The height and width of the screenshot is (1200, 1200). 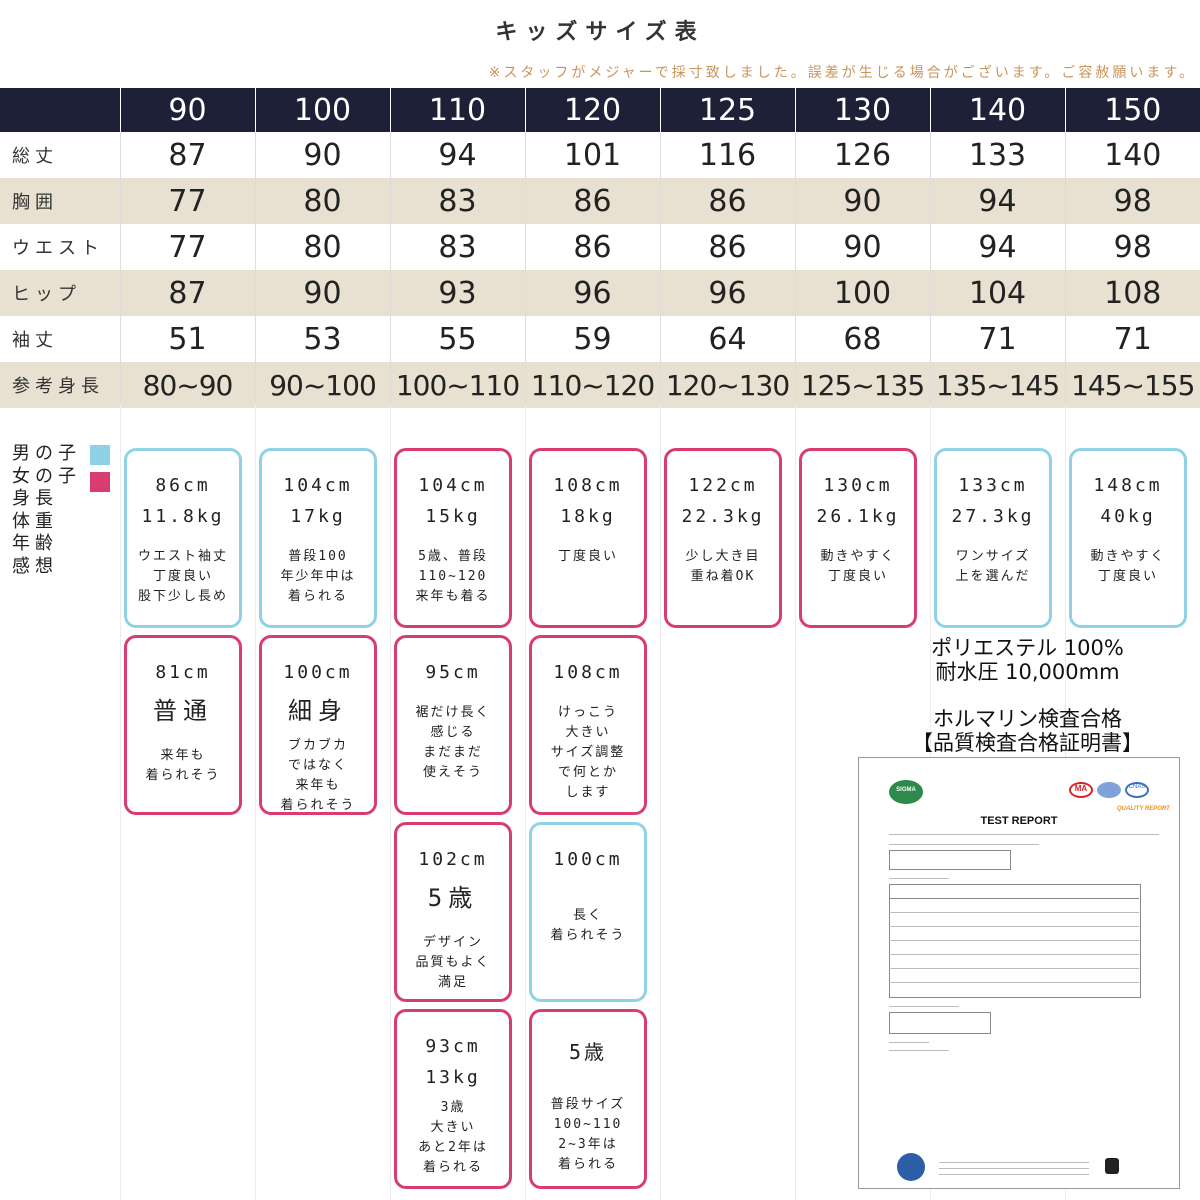 I want to click on table-cell: 135~145, so click(x=997, y=385).